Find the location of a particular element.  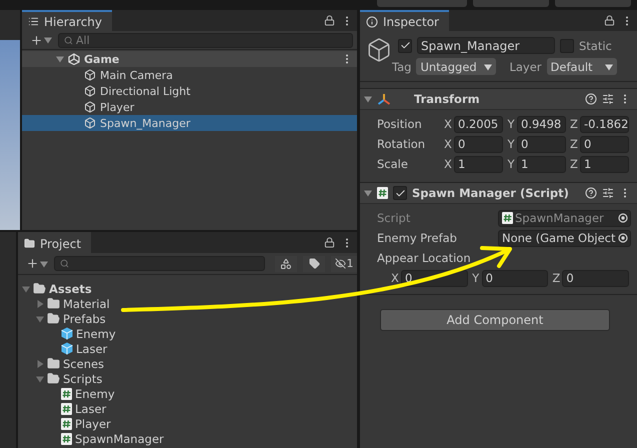

asset-name: Assets is located at coordinates (70, 289).